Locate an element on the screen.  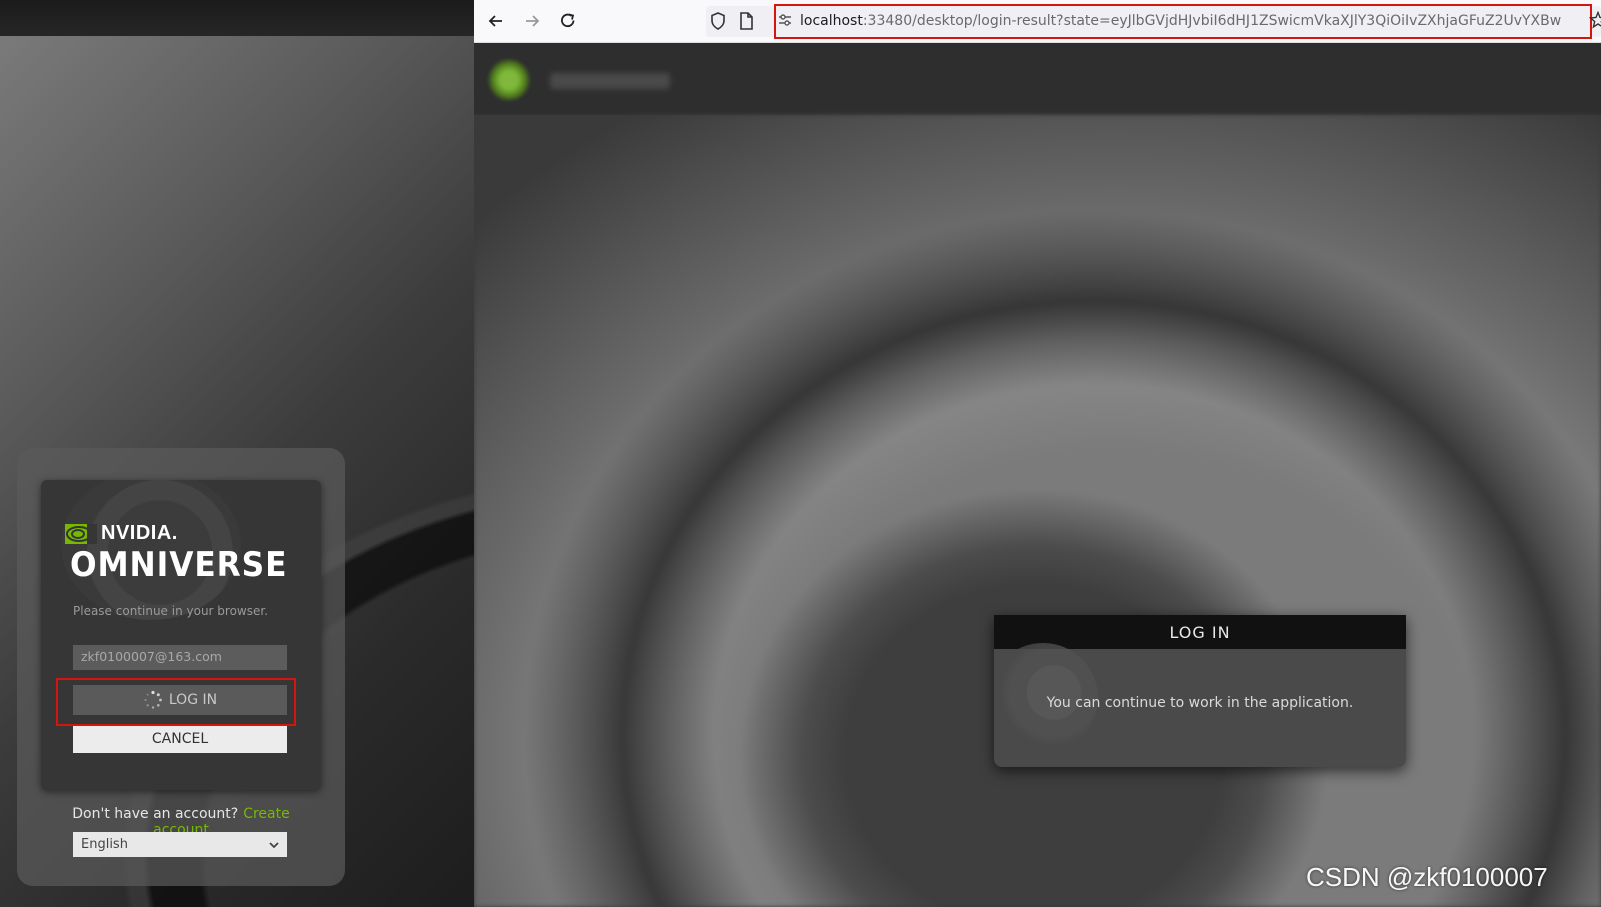
omniverse-logo-icon is located at coordinates (509, 80).